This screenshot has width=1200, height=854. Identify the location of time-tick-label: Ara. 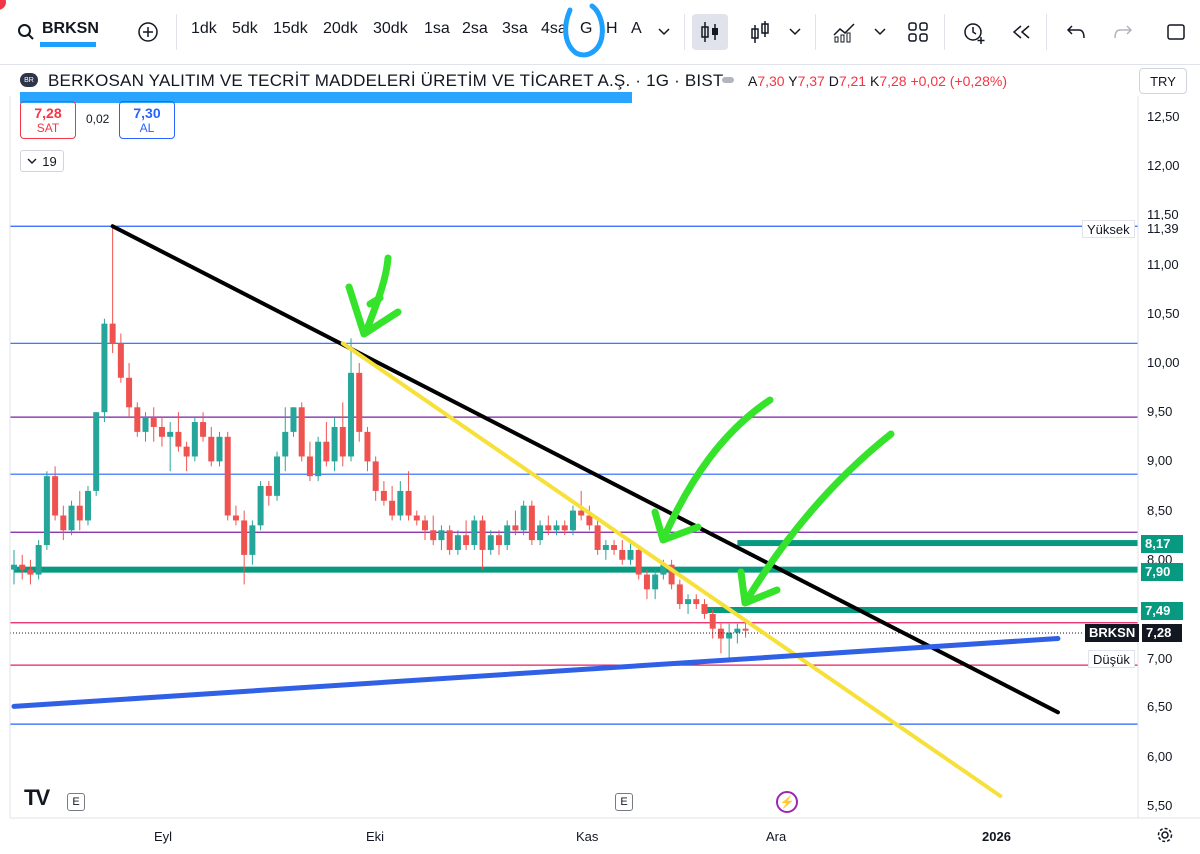
(776, 836).